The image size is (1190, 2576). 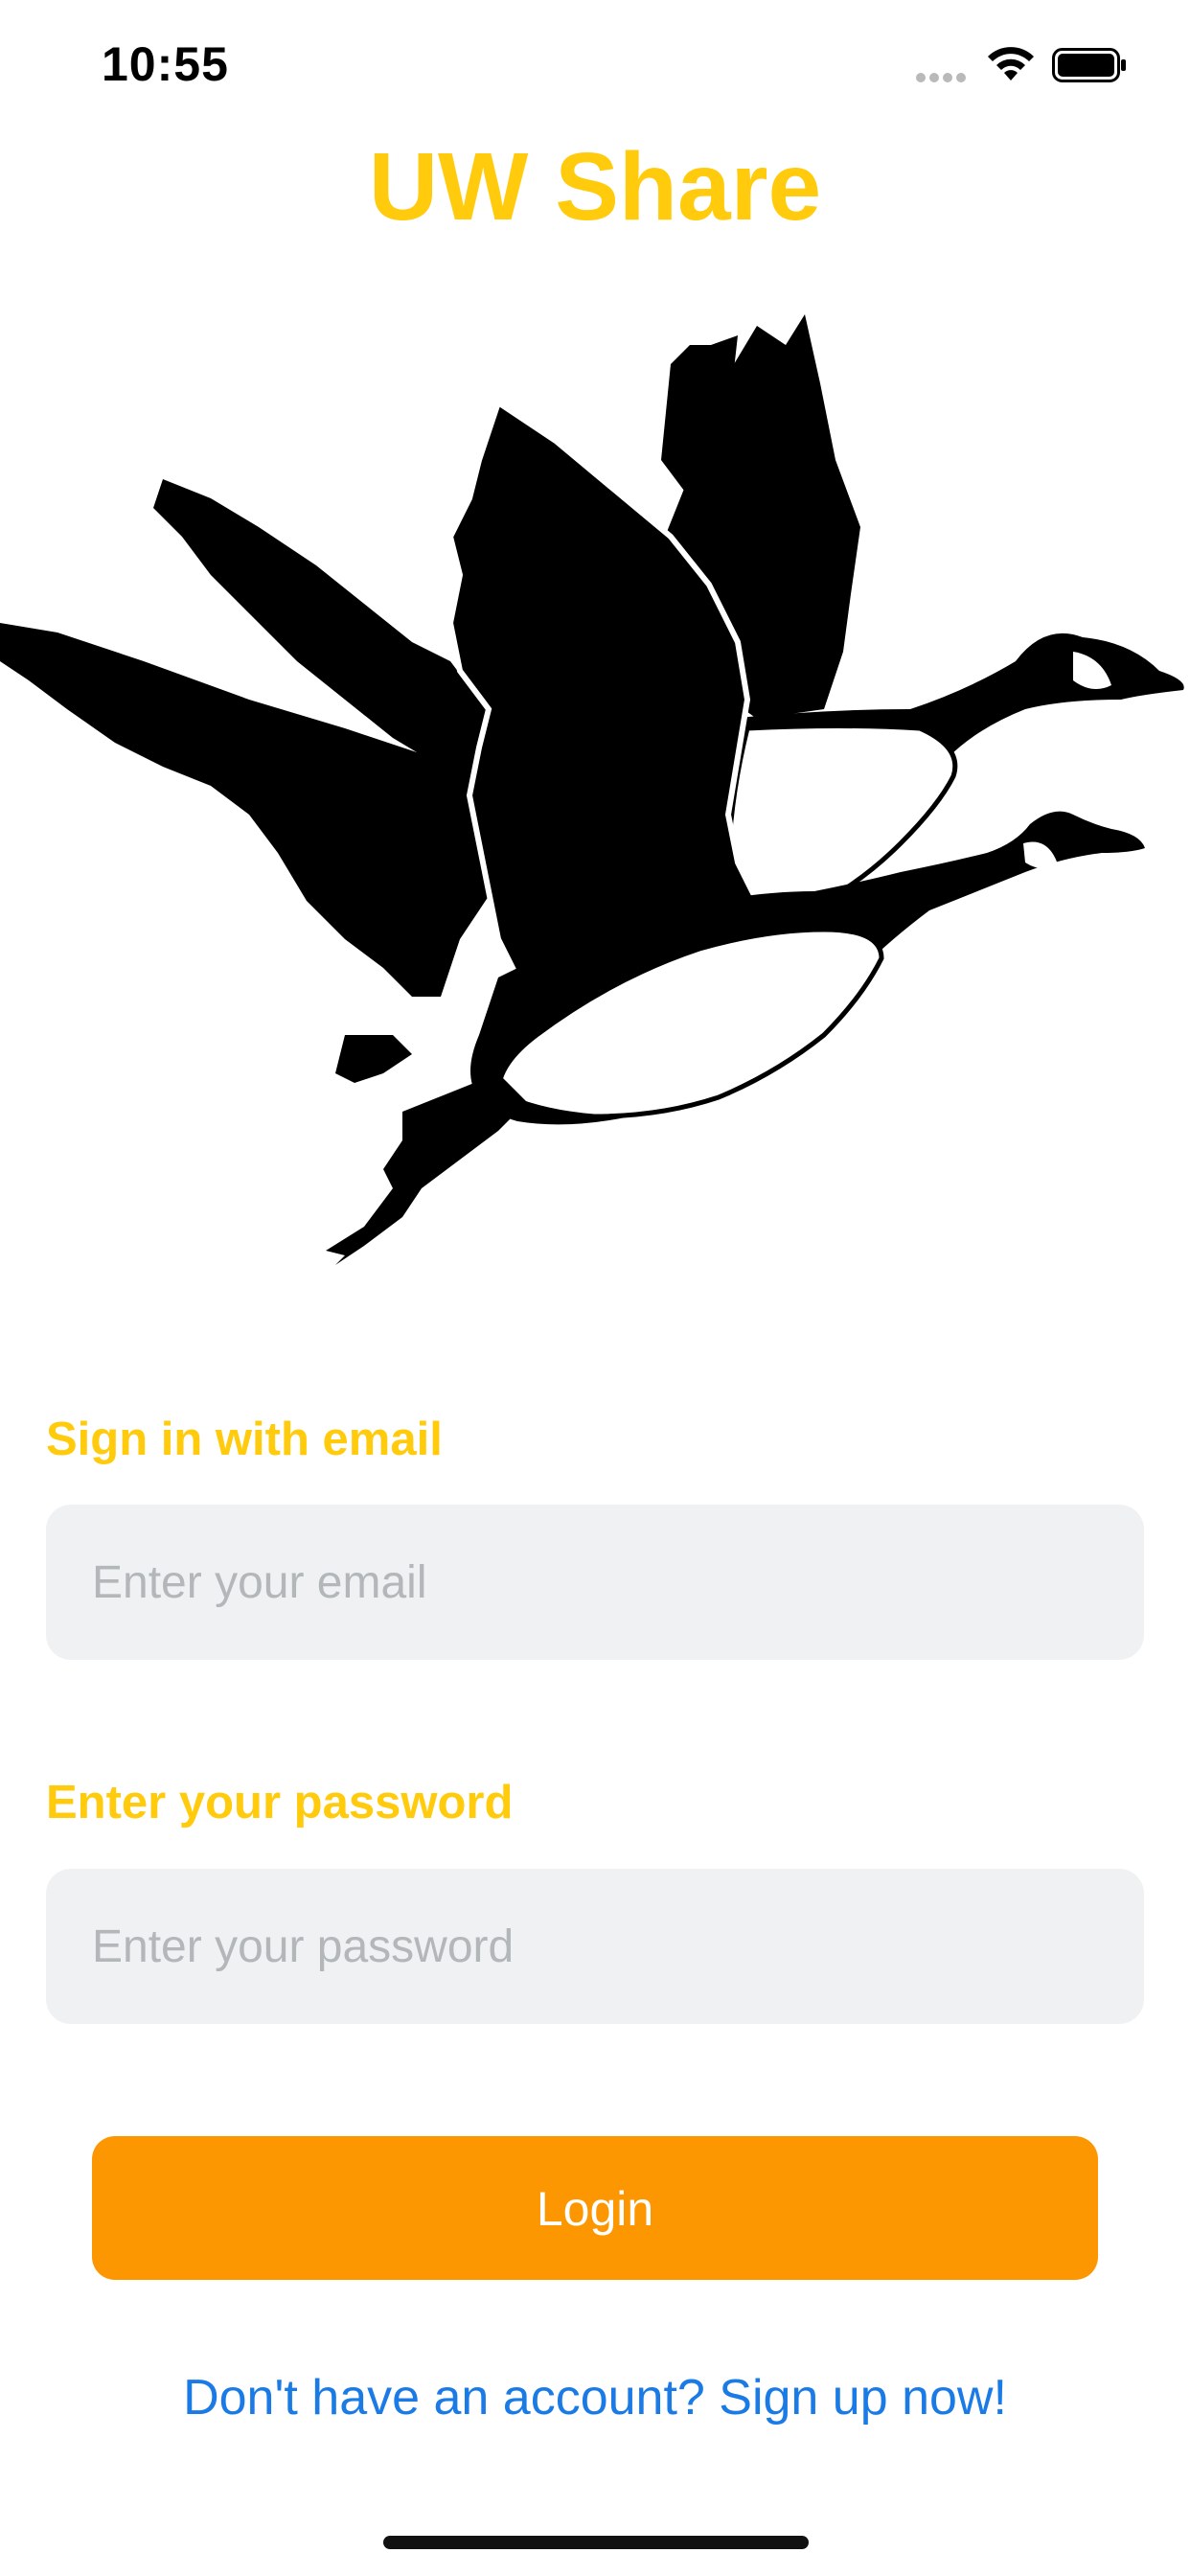 What do you see at coordinates (596, 2542) in the screenshot?
I see `home-indicator` at bounding box center [596, 2542].